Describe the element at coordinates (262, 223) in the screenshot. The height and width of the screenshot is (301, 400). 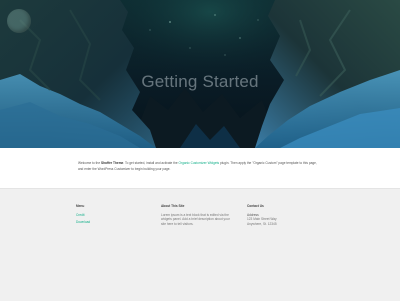
I see `footer-contact-line2: Anywhere, St. 12345` at that location.